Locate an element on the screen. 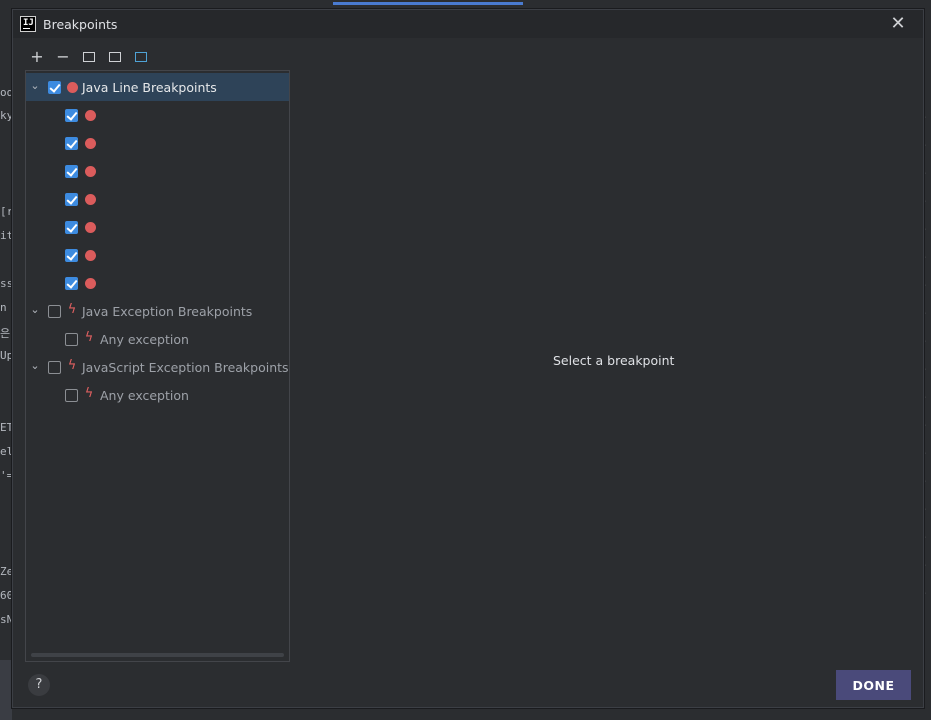 The image size is (931, 720). help-button: ? is located at coordinates (39, 685).